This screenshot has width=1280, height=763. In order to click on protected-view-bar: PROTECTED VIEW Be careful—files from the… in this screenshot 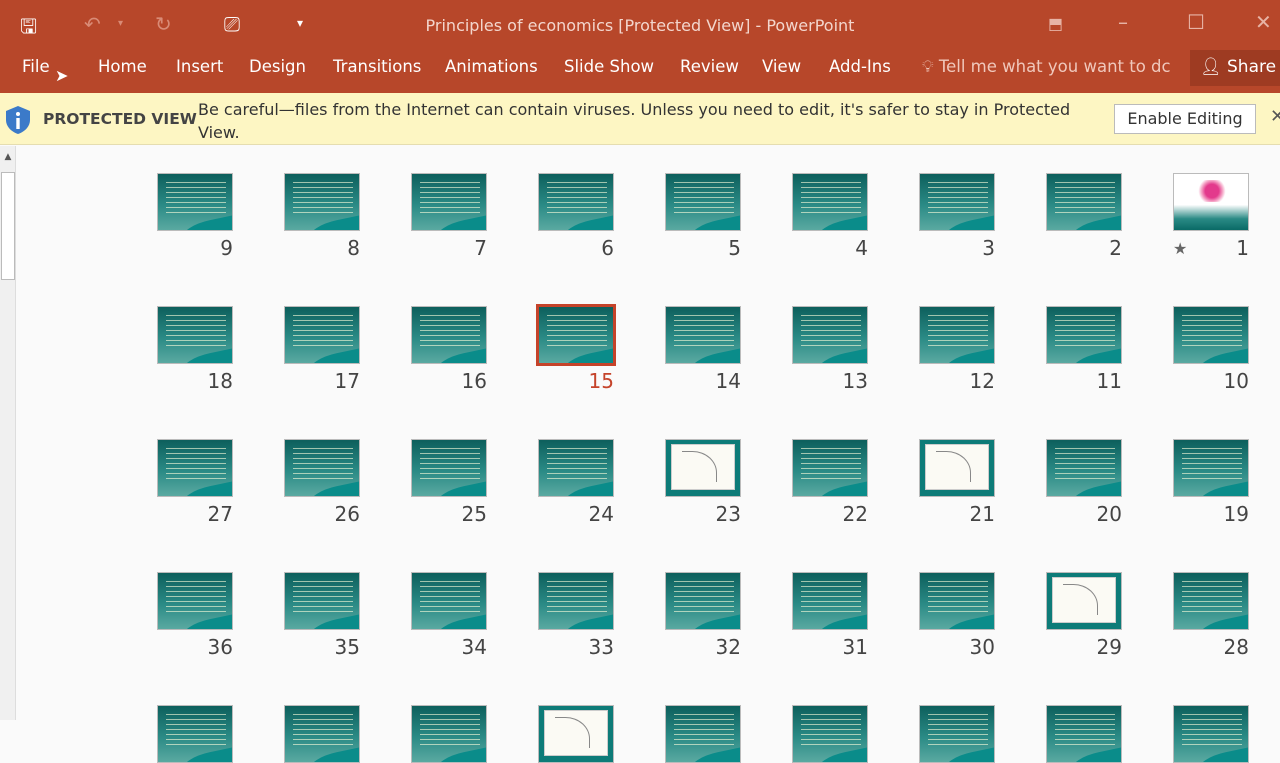, I will do `click(640, 119)`.